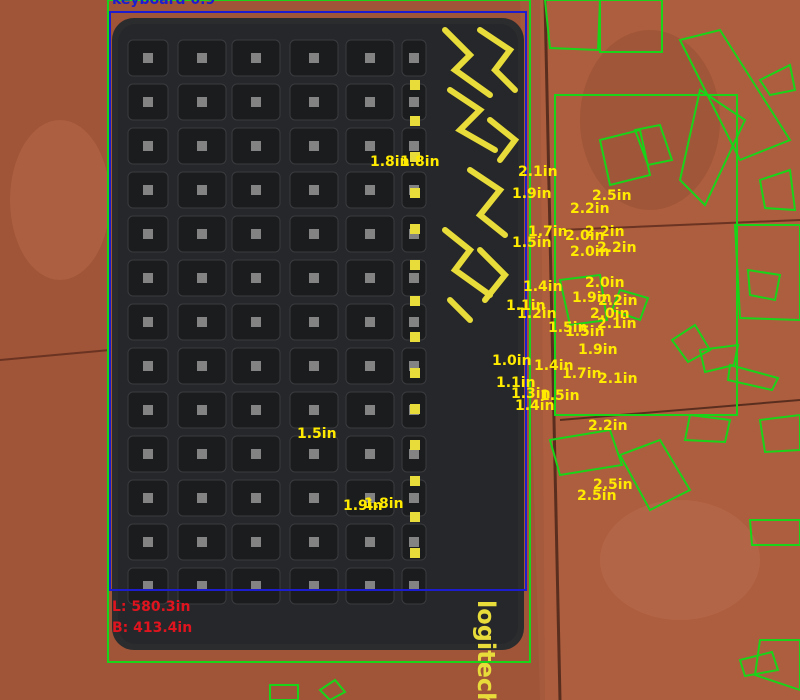 This screenshot has height=700, width=800. I want to click on brand-logo: logitech, so click(486, 650).